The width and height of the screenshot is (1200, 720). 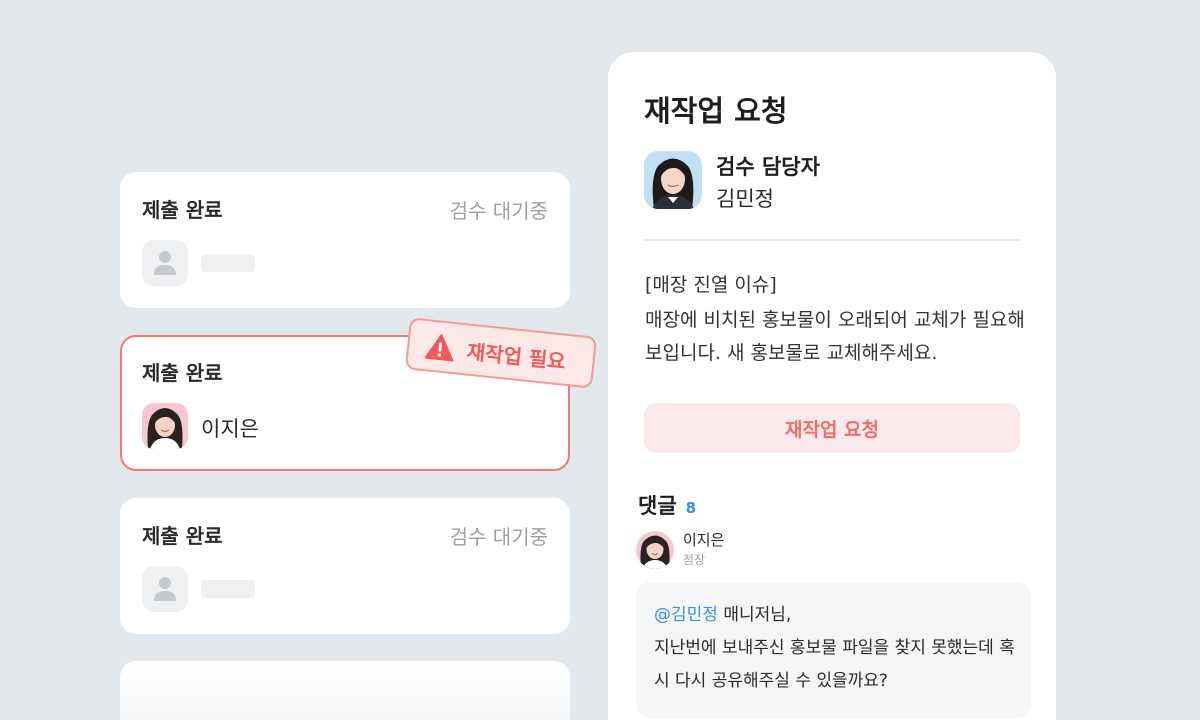 I want to click on comments-header: 댓글 8, so click(x=667, y=505).